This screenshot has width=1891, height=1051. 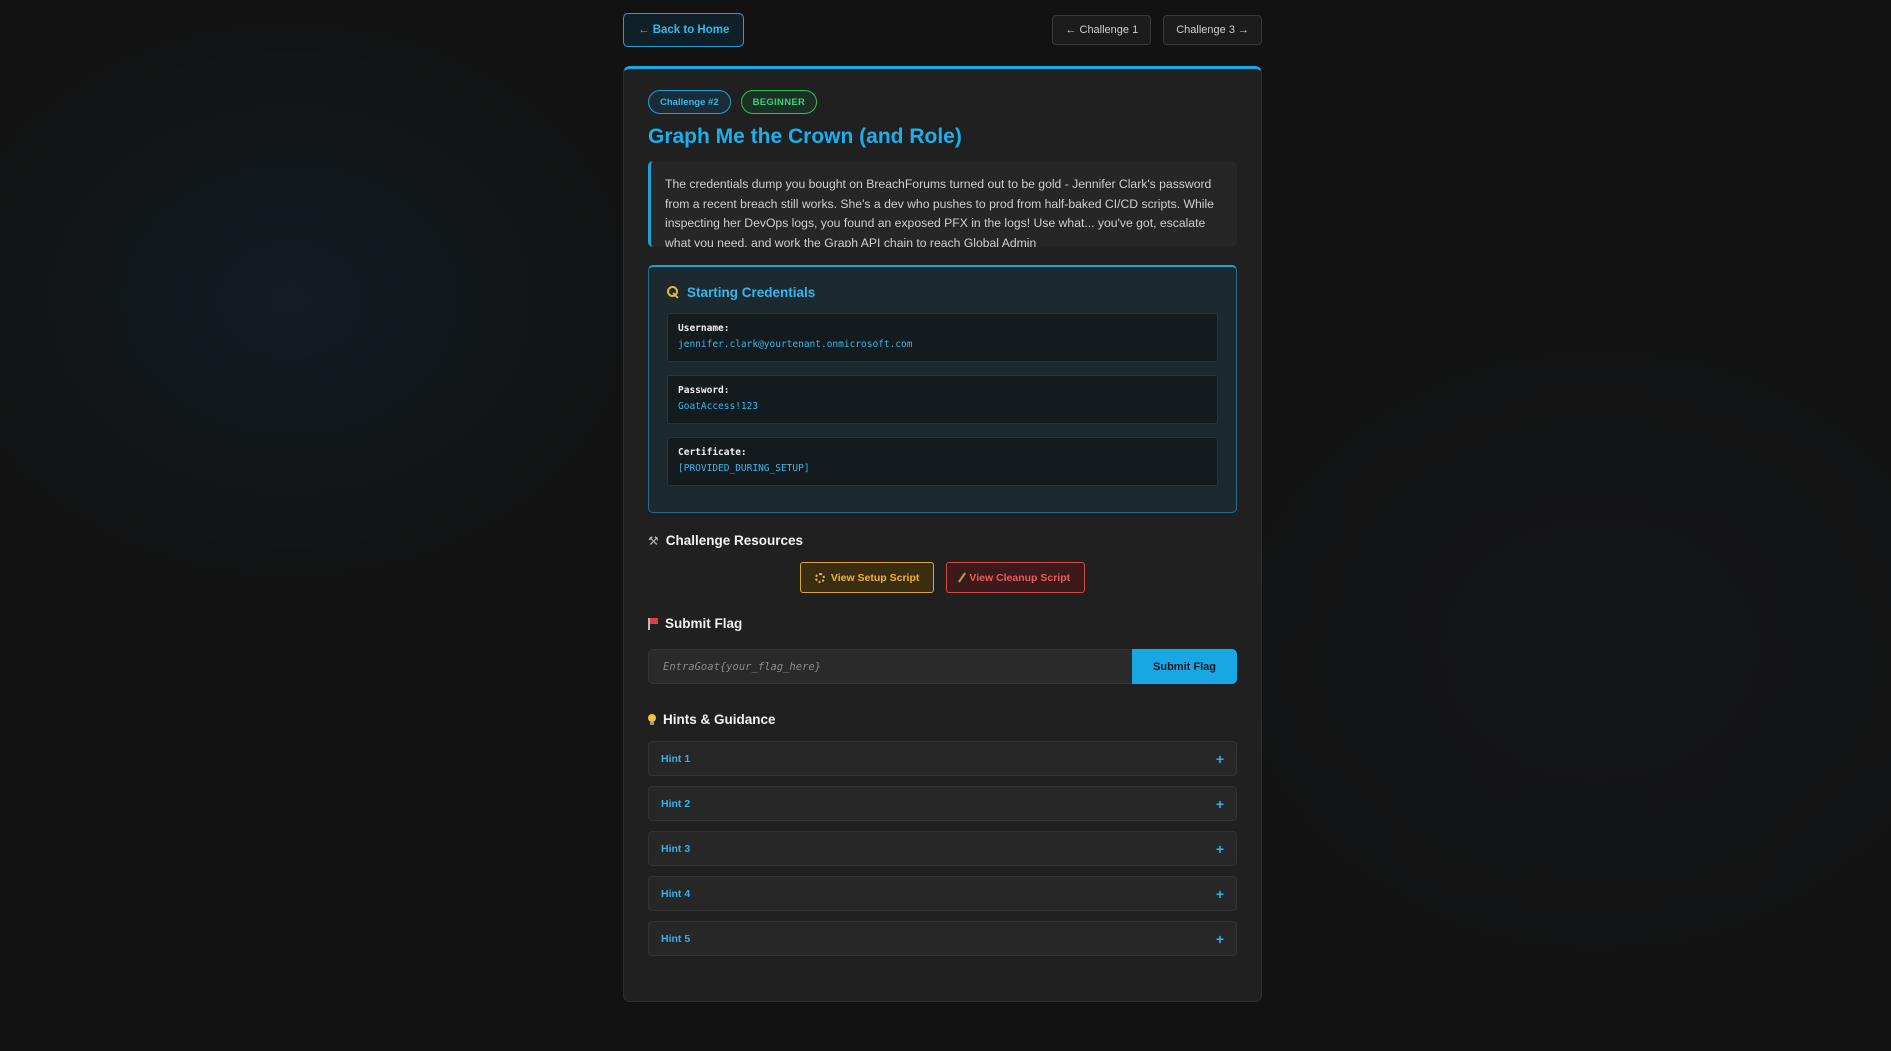 I want to click on credential-label: Certificate:, so click(x=712, y=452).